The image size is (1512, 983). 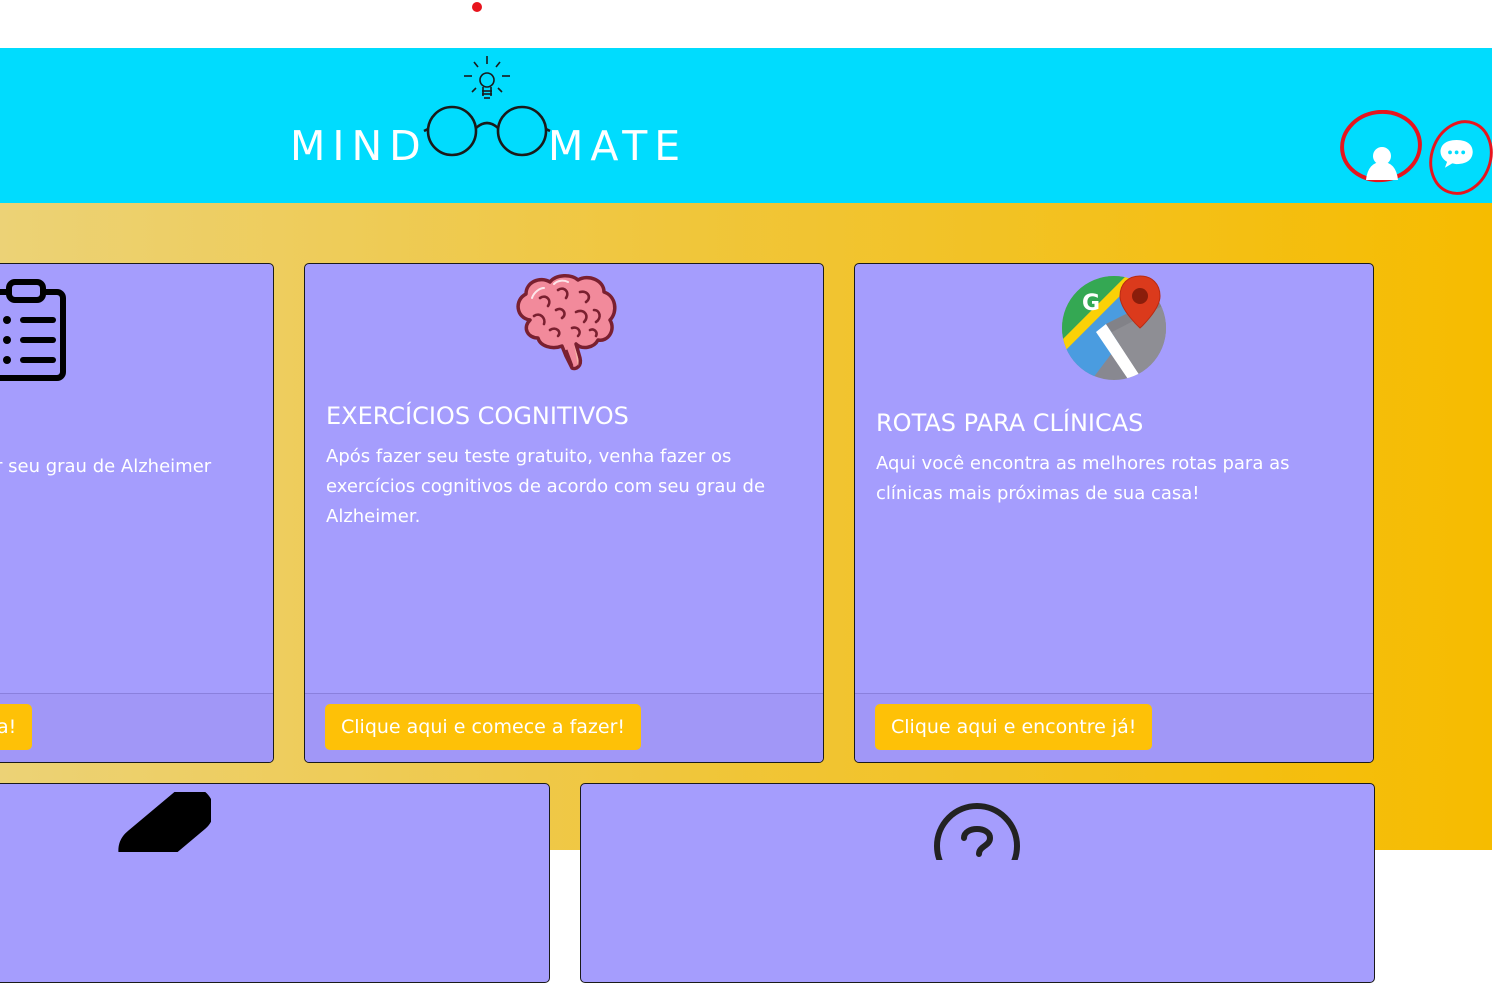 What do you see at coordinates (359, 146) in the screenshot?
I see `logo-text-mind: MIND` at bounding box center [359, 146].